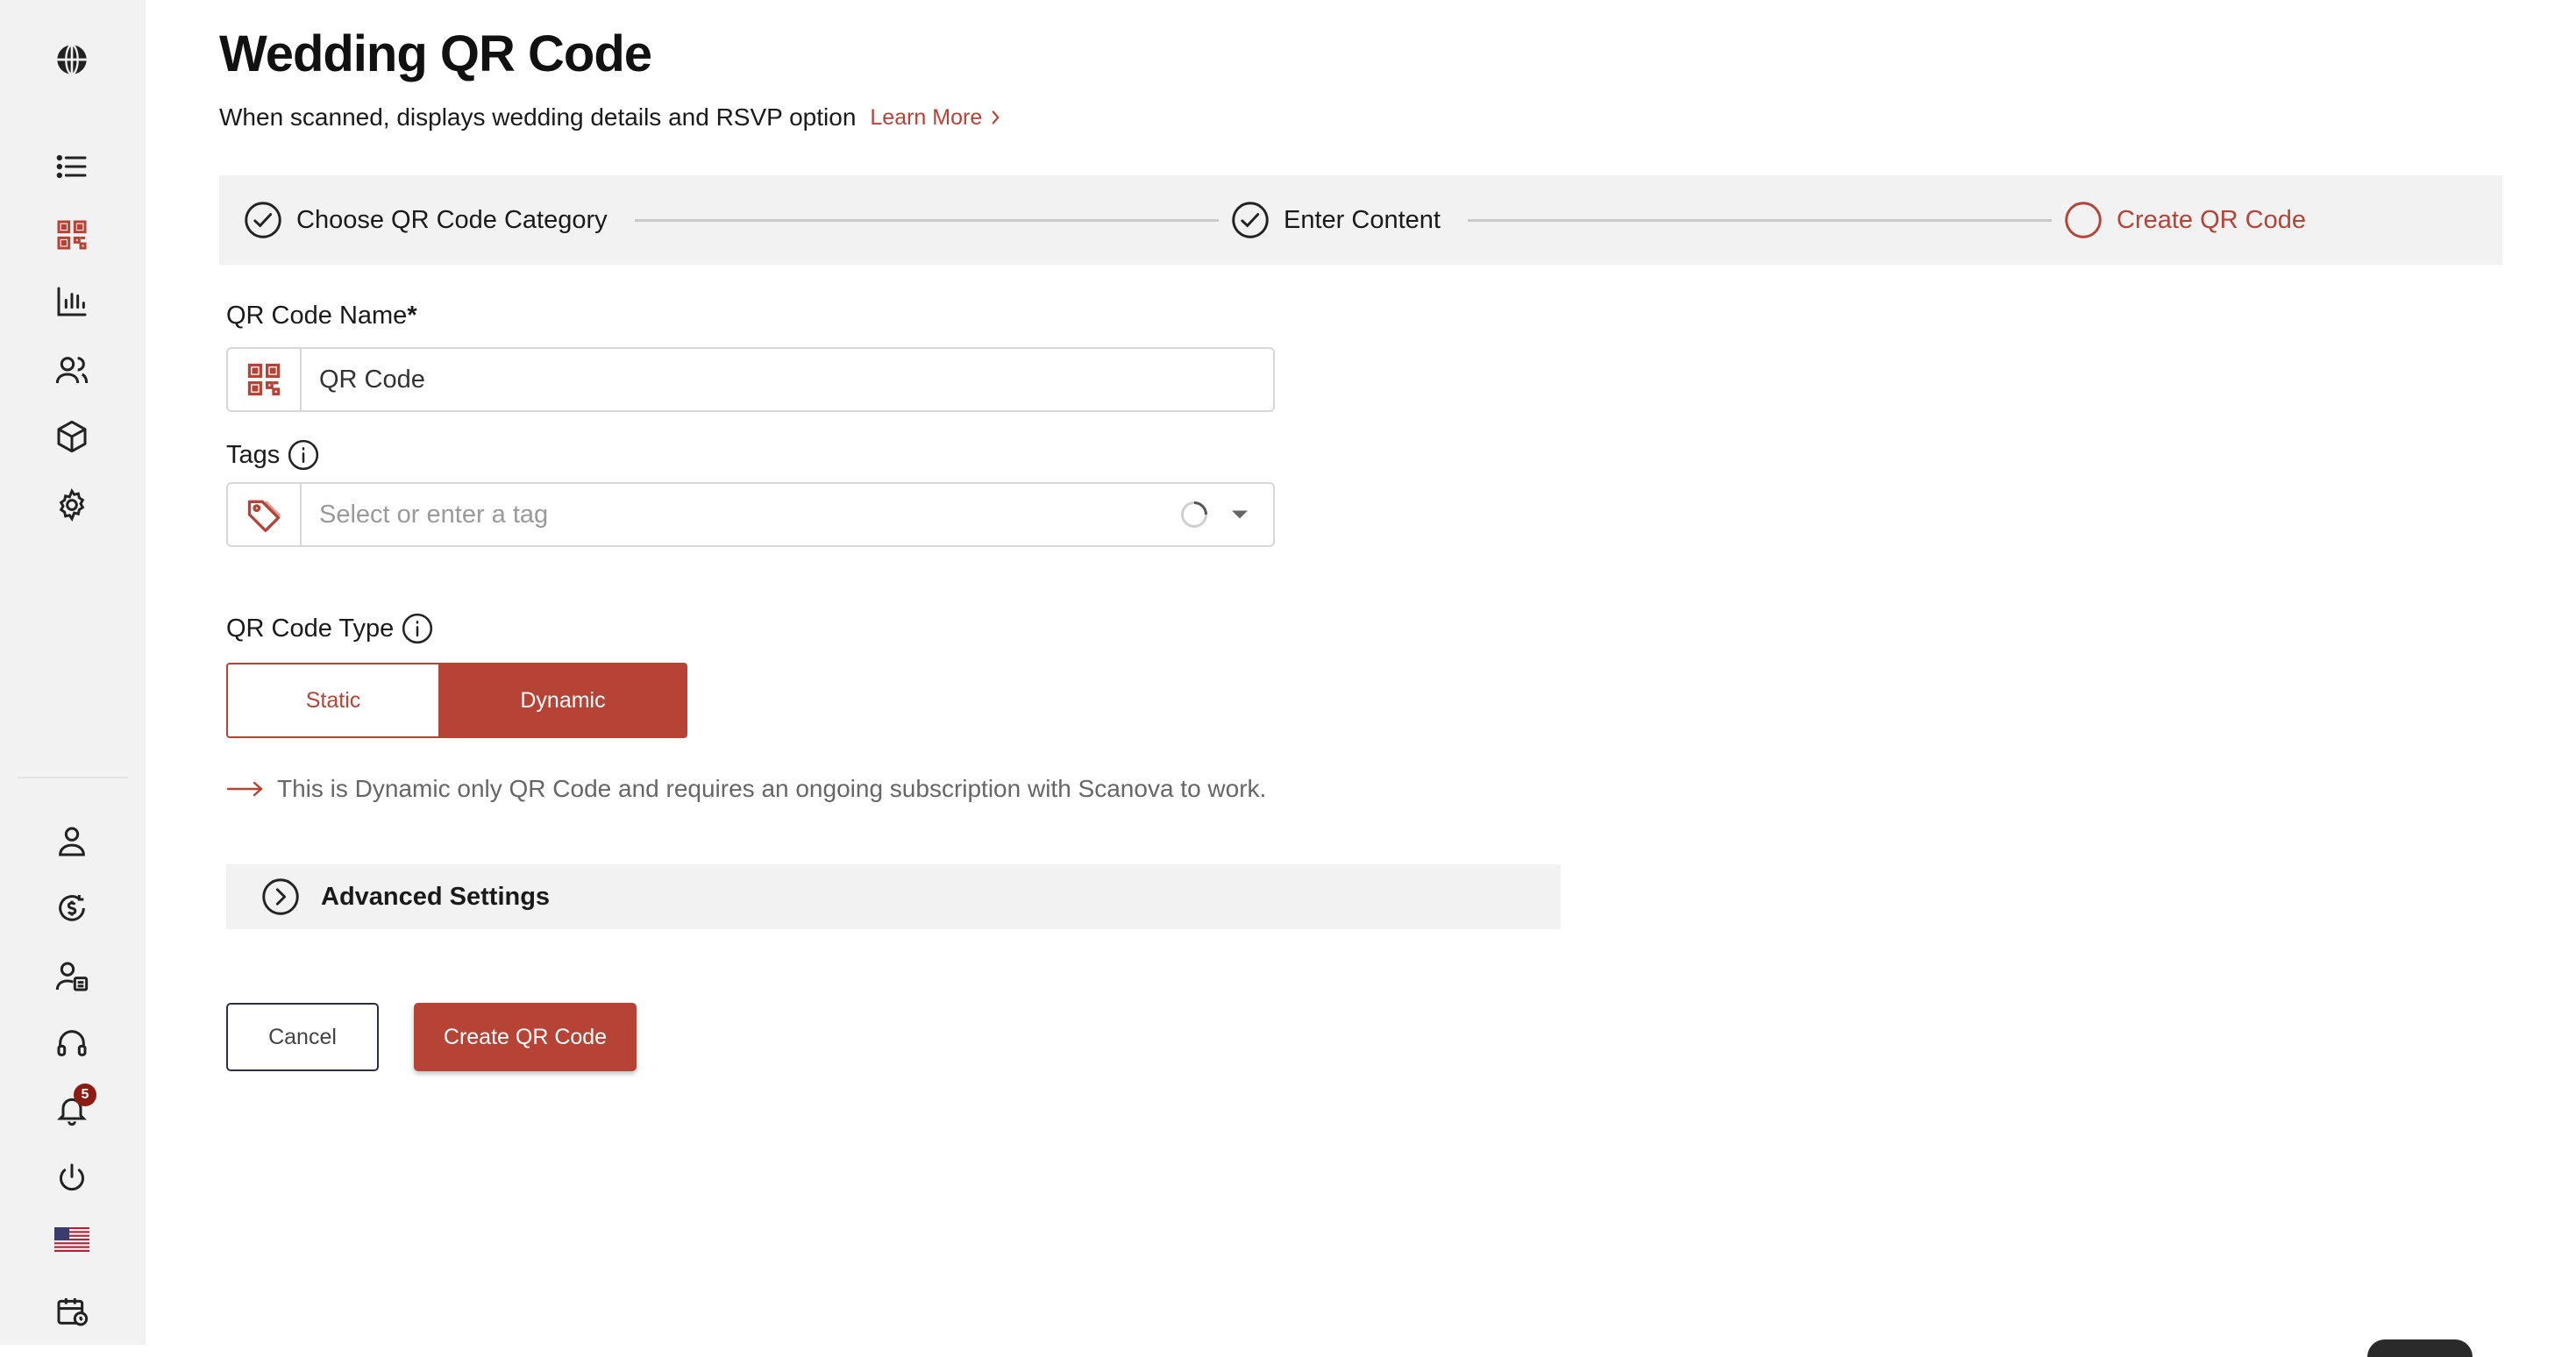  What do you see at coordinates (996, 117) in the screenshot?
I see `chevron-right-icon` at bounding box center [996, 117].